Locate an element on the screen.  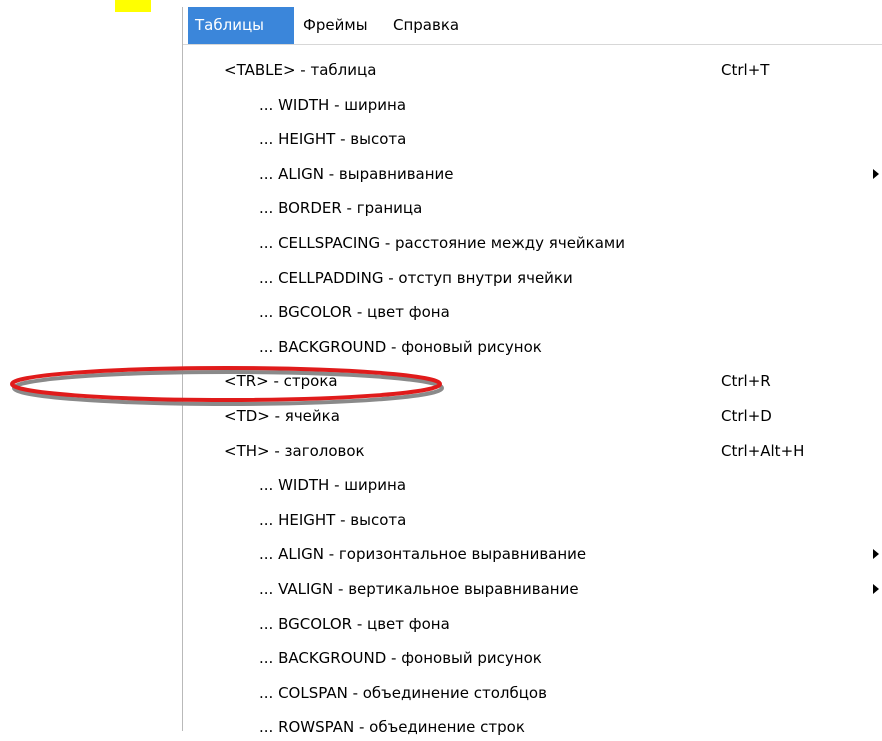
menu-item: <TH> - заголовок Ctrl+Alt+H is located at coordinates (532, 451).